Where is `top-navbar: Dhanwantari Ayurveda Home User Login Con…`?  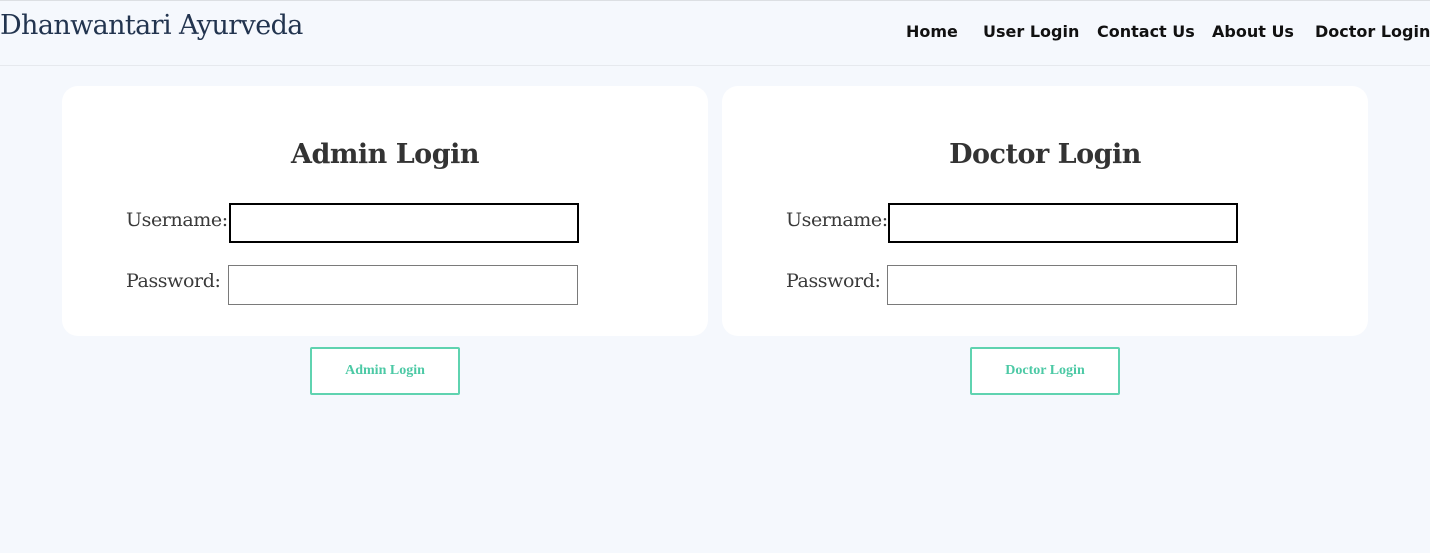 top-navbar: Dhanwantari Ayurveda Home User Login Con… is located at coordinates (715, 33).